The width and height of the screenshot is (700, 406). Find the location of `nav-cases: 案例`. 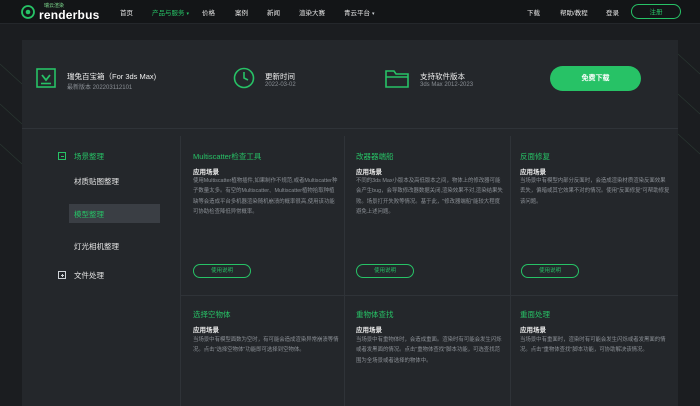

nav-cases: 案例 is located at coordinates (241, 12).